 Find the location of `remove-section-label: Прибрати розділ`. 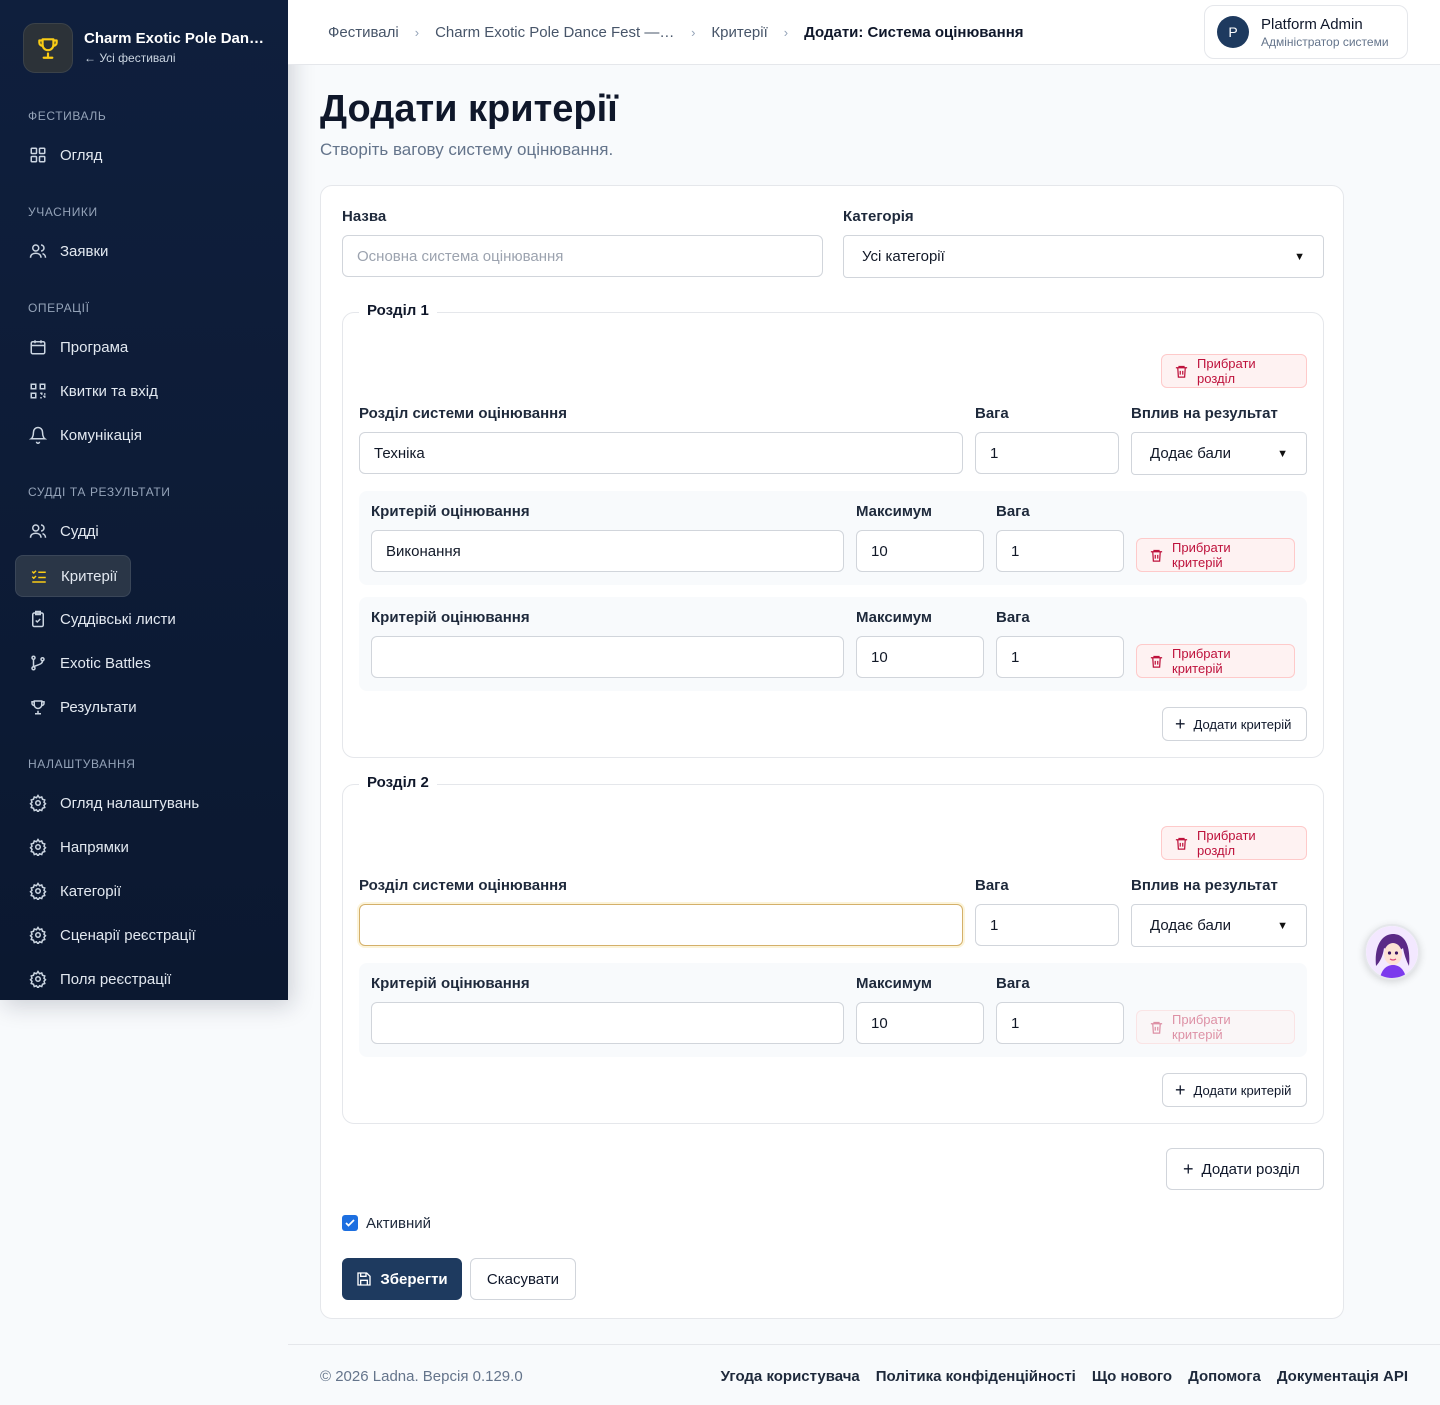

remove-section-label: Прибрати розділ is located at coordinates (1226, 843).